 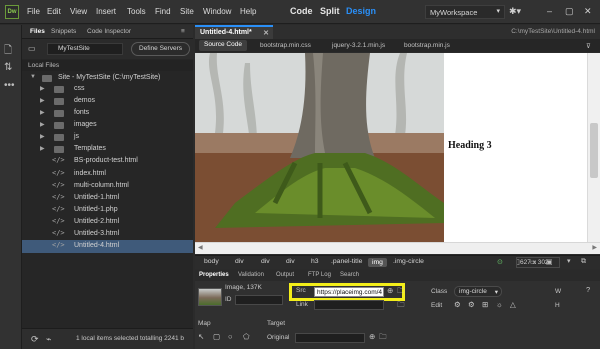 What do you see at coordinates (588, 46) in the screenshot?
I see `filter-icon: ⊽` at bounding box center [588, 46].